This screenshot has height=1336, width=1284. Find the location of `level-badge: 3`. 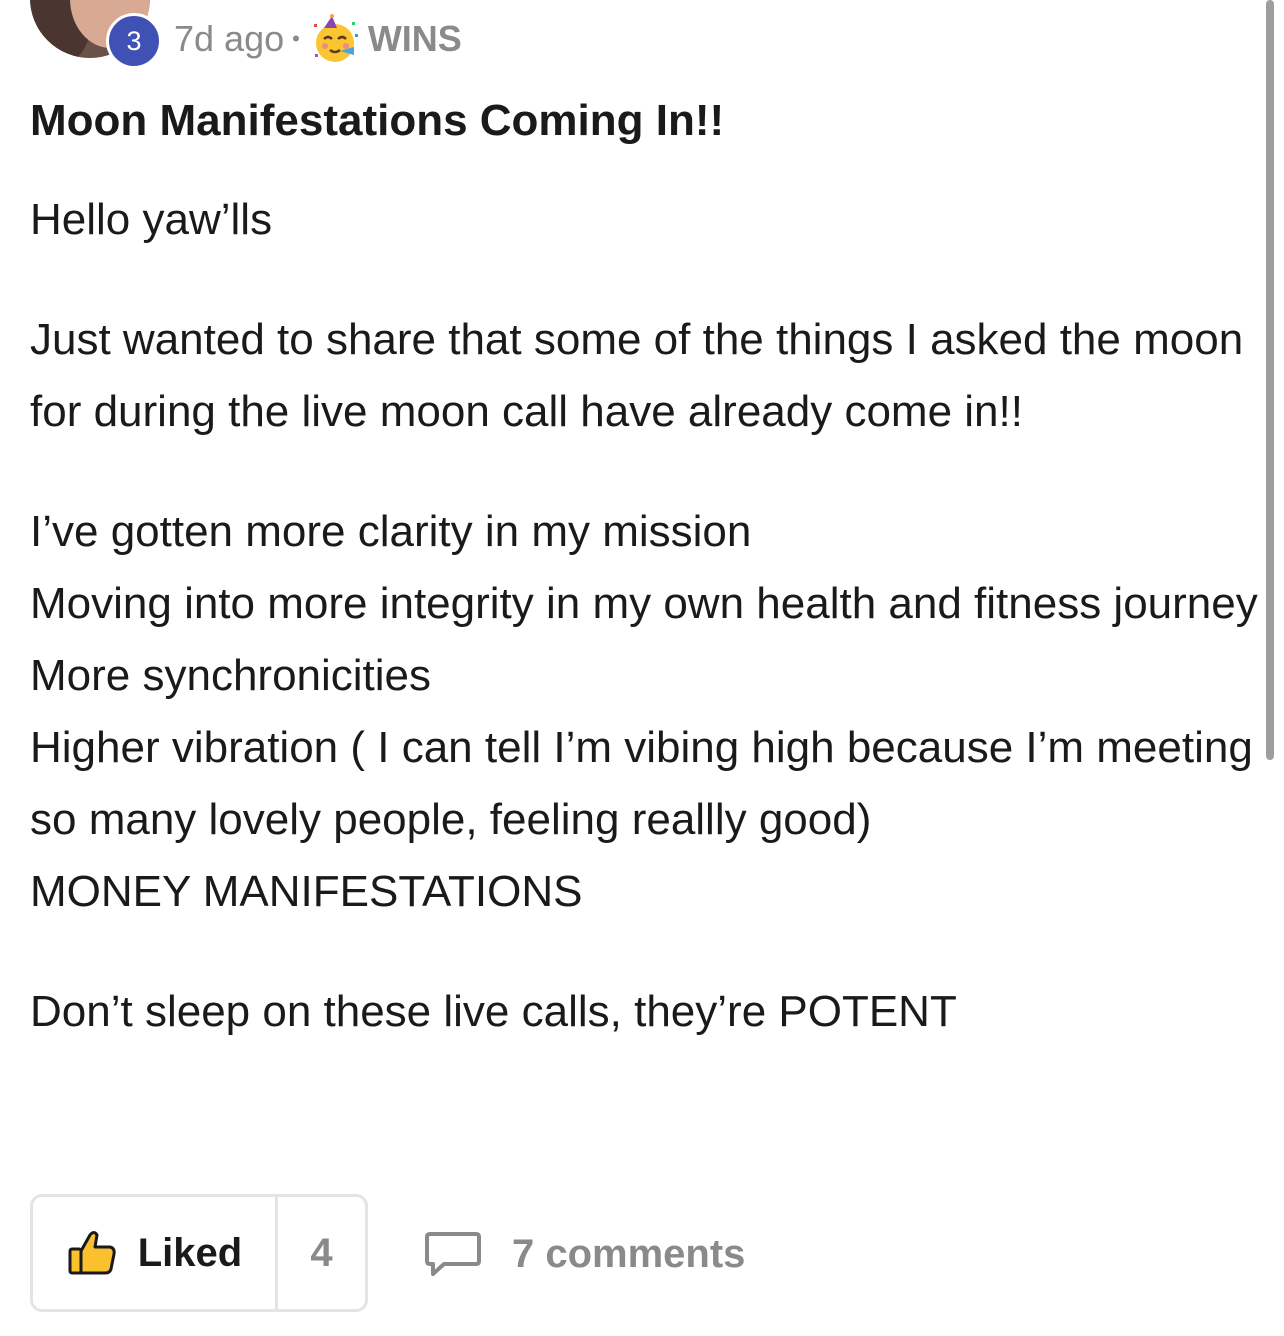

level-badge: 3 is located at coordinates (134, 41).